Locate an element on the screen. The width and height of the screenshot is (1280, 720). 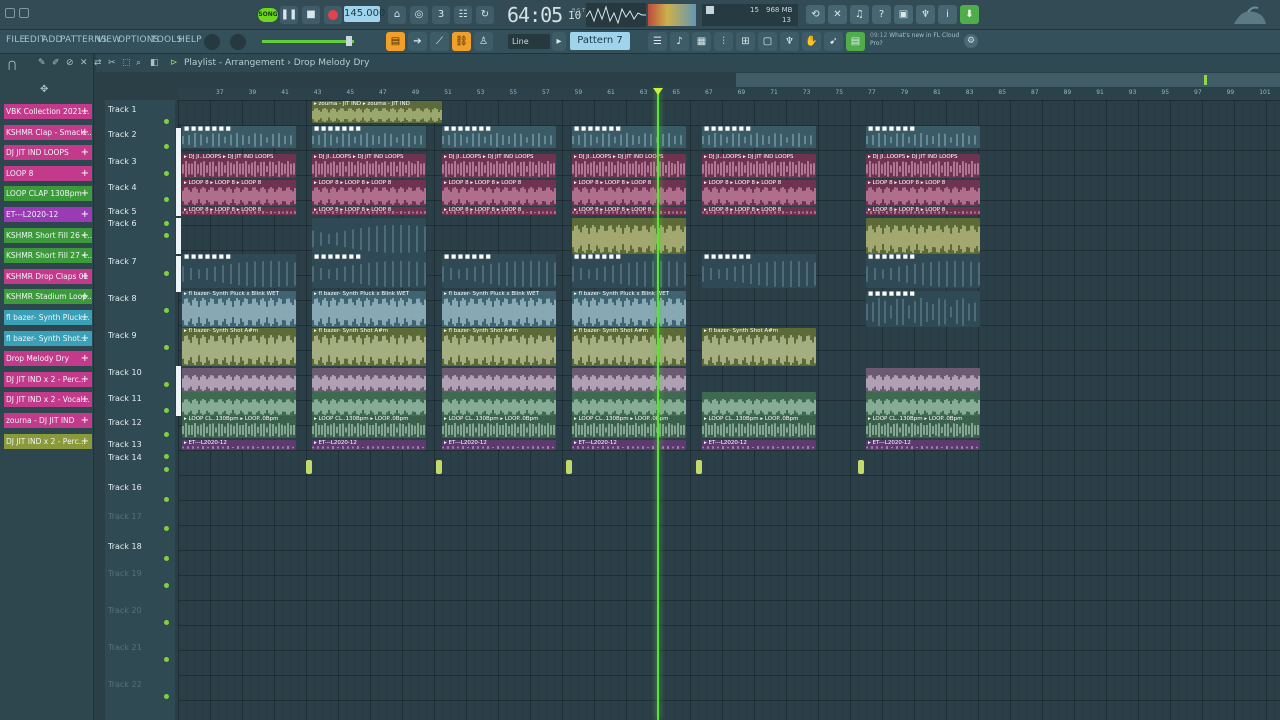
playhead-marker-icon is located at coordinates (658, 91).